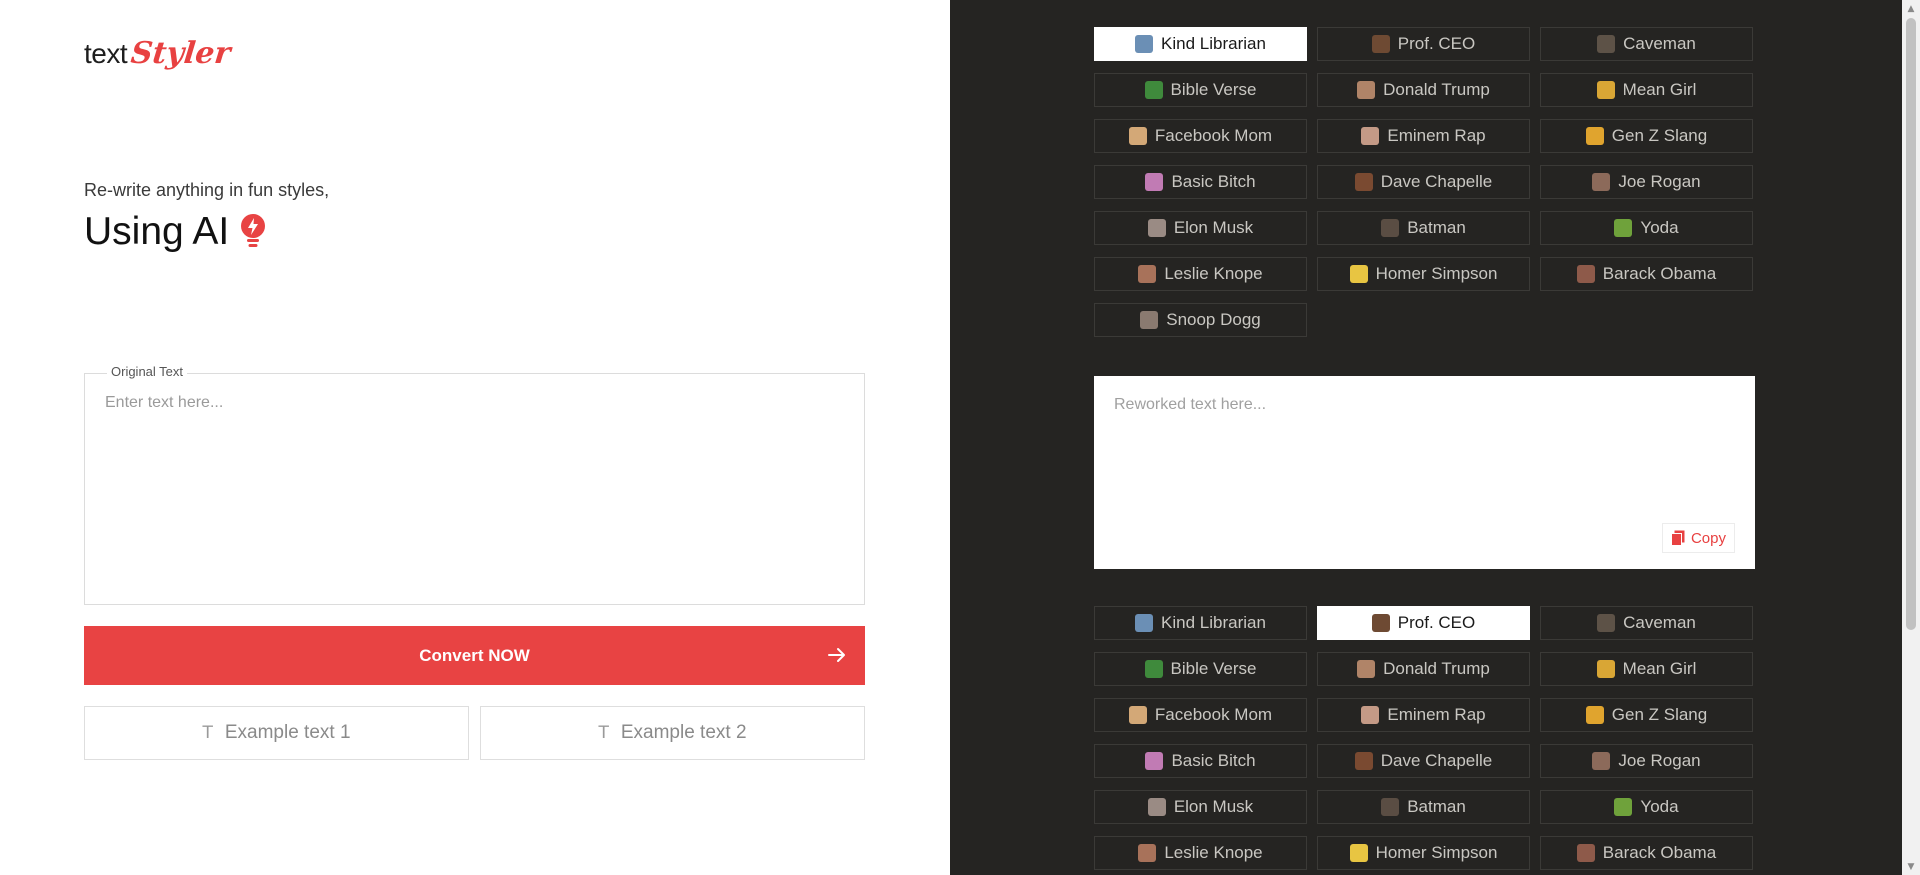  What do you see at coordinates (683, 732) in the screenshot?
I see `example-text-2-label: Example text 2` at bounding box center [683, 732].